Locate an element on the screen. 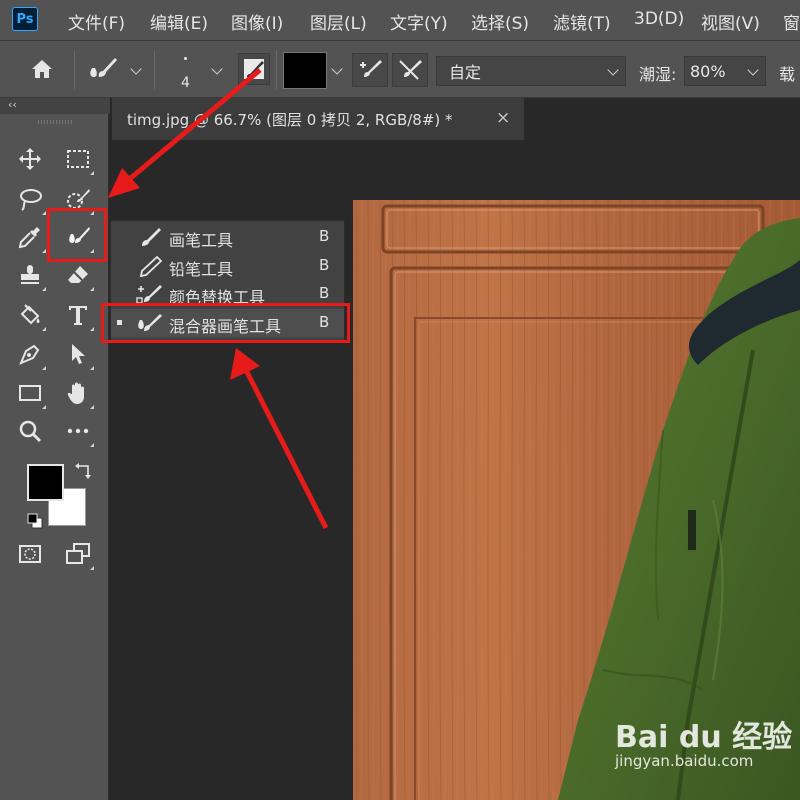  preset-dropdown-chevron-icon is located at coordinates (136, 69).